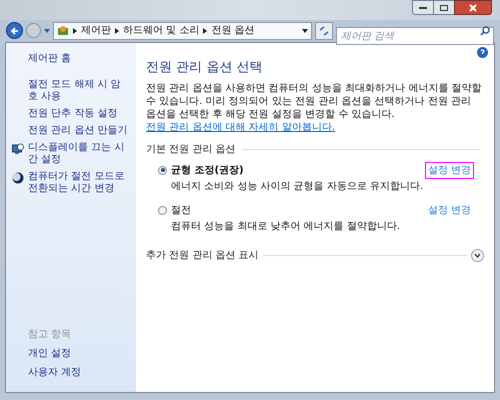 The height and width of the screenshot is (400, 500). What do you see at coordinates (297, 187) in the screenshot?
I see `plan-description: 에너지 소비와 성능 사이의 균형을 자동으로 유지합니다.` at bounding box center [297, 187].